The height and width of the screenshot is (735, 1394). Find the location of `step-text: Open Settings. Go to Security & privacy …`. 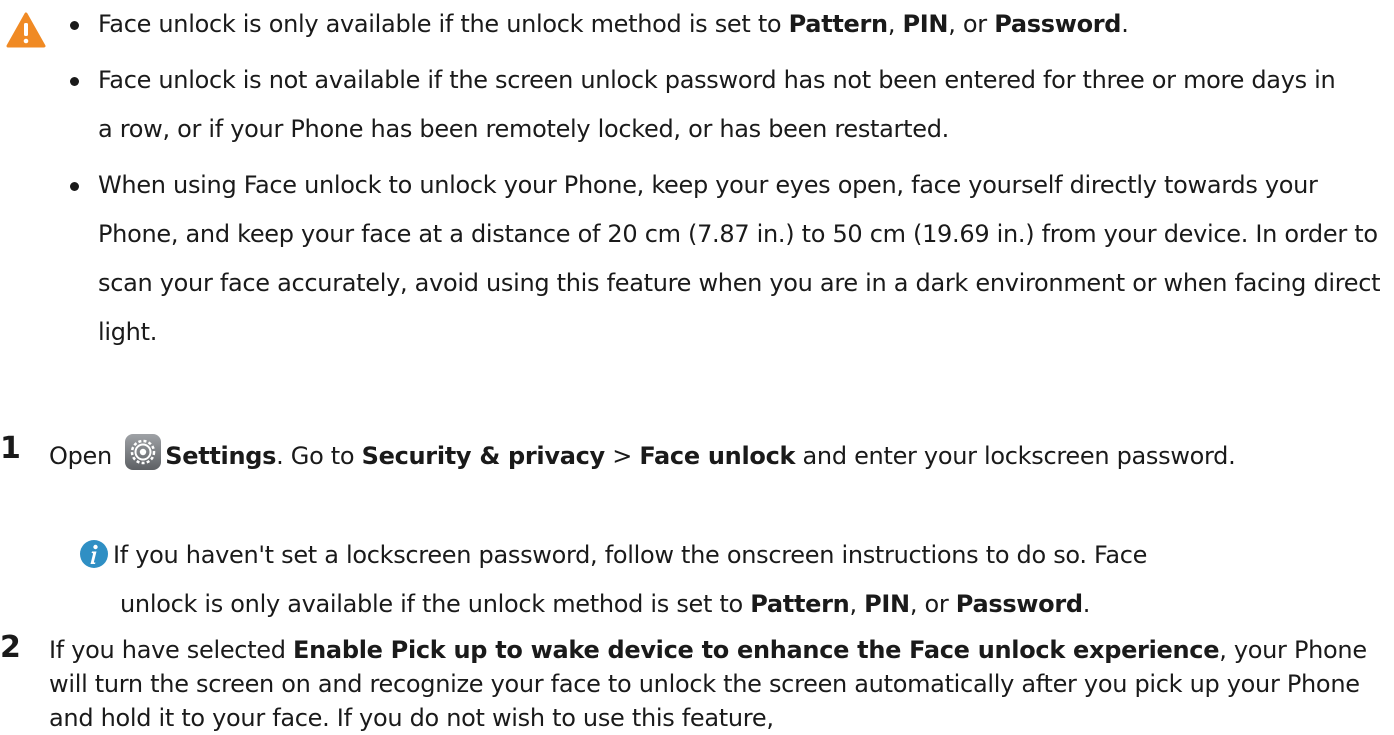

step-text: Open Settings. Go to Security & privacy … is located at coordinates (721, 453).